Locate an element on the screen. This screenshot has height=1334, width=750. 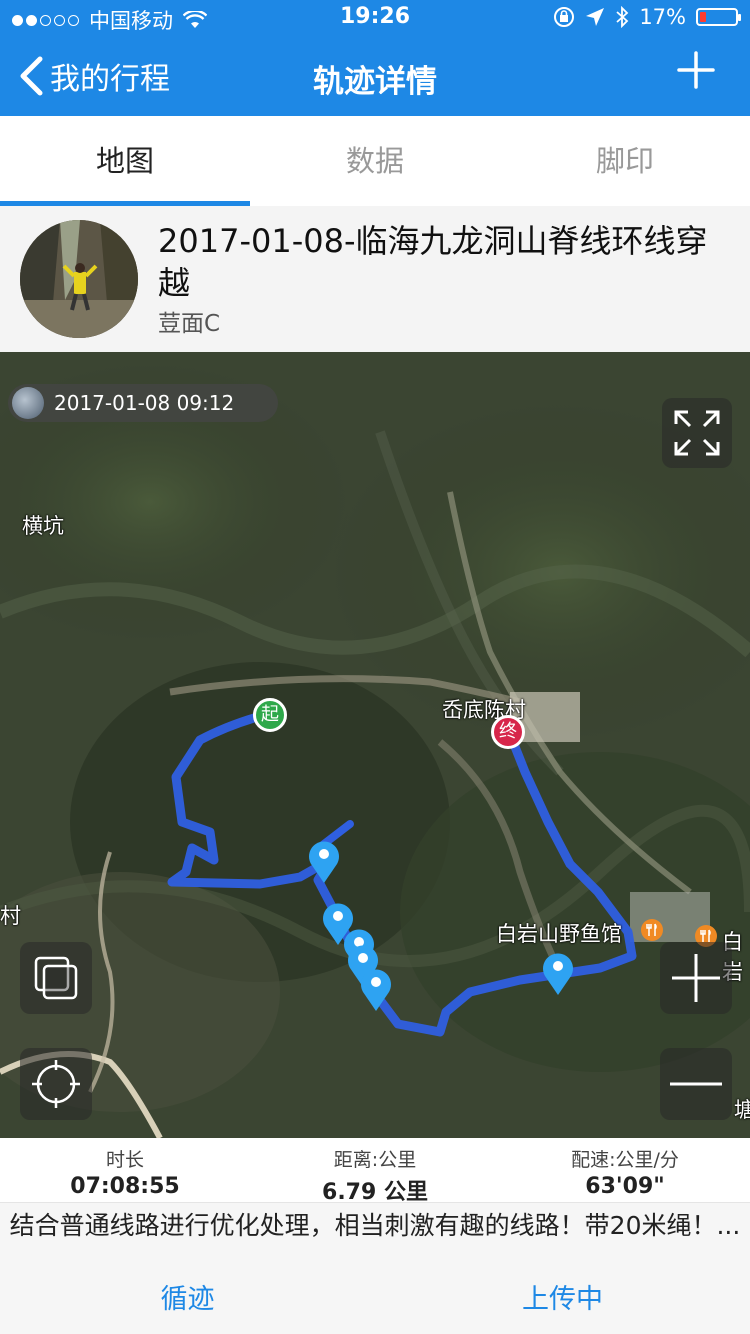
battery-icon is located at coordinates (718, 17).